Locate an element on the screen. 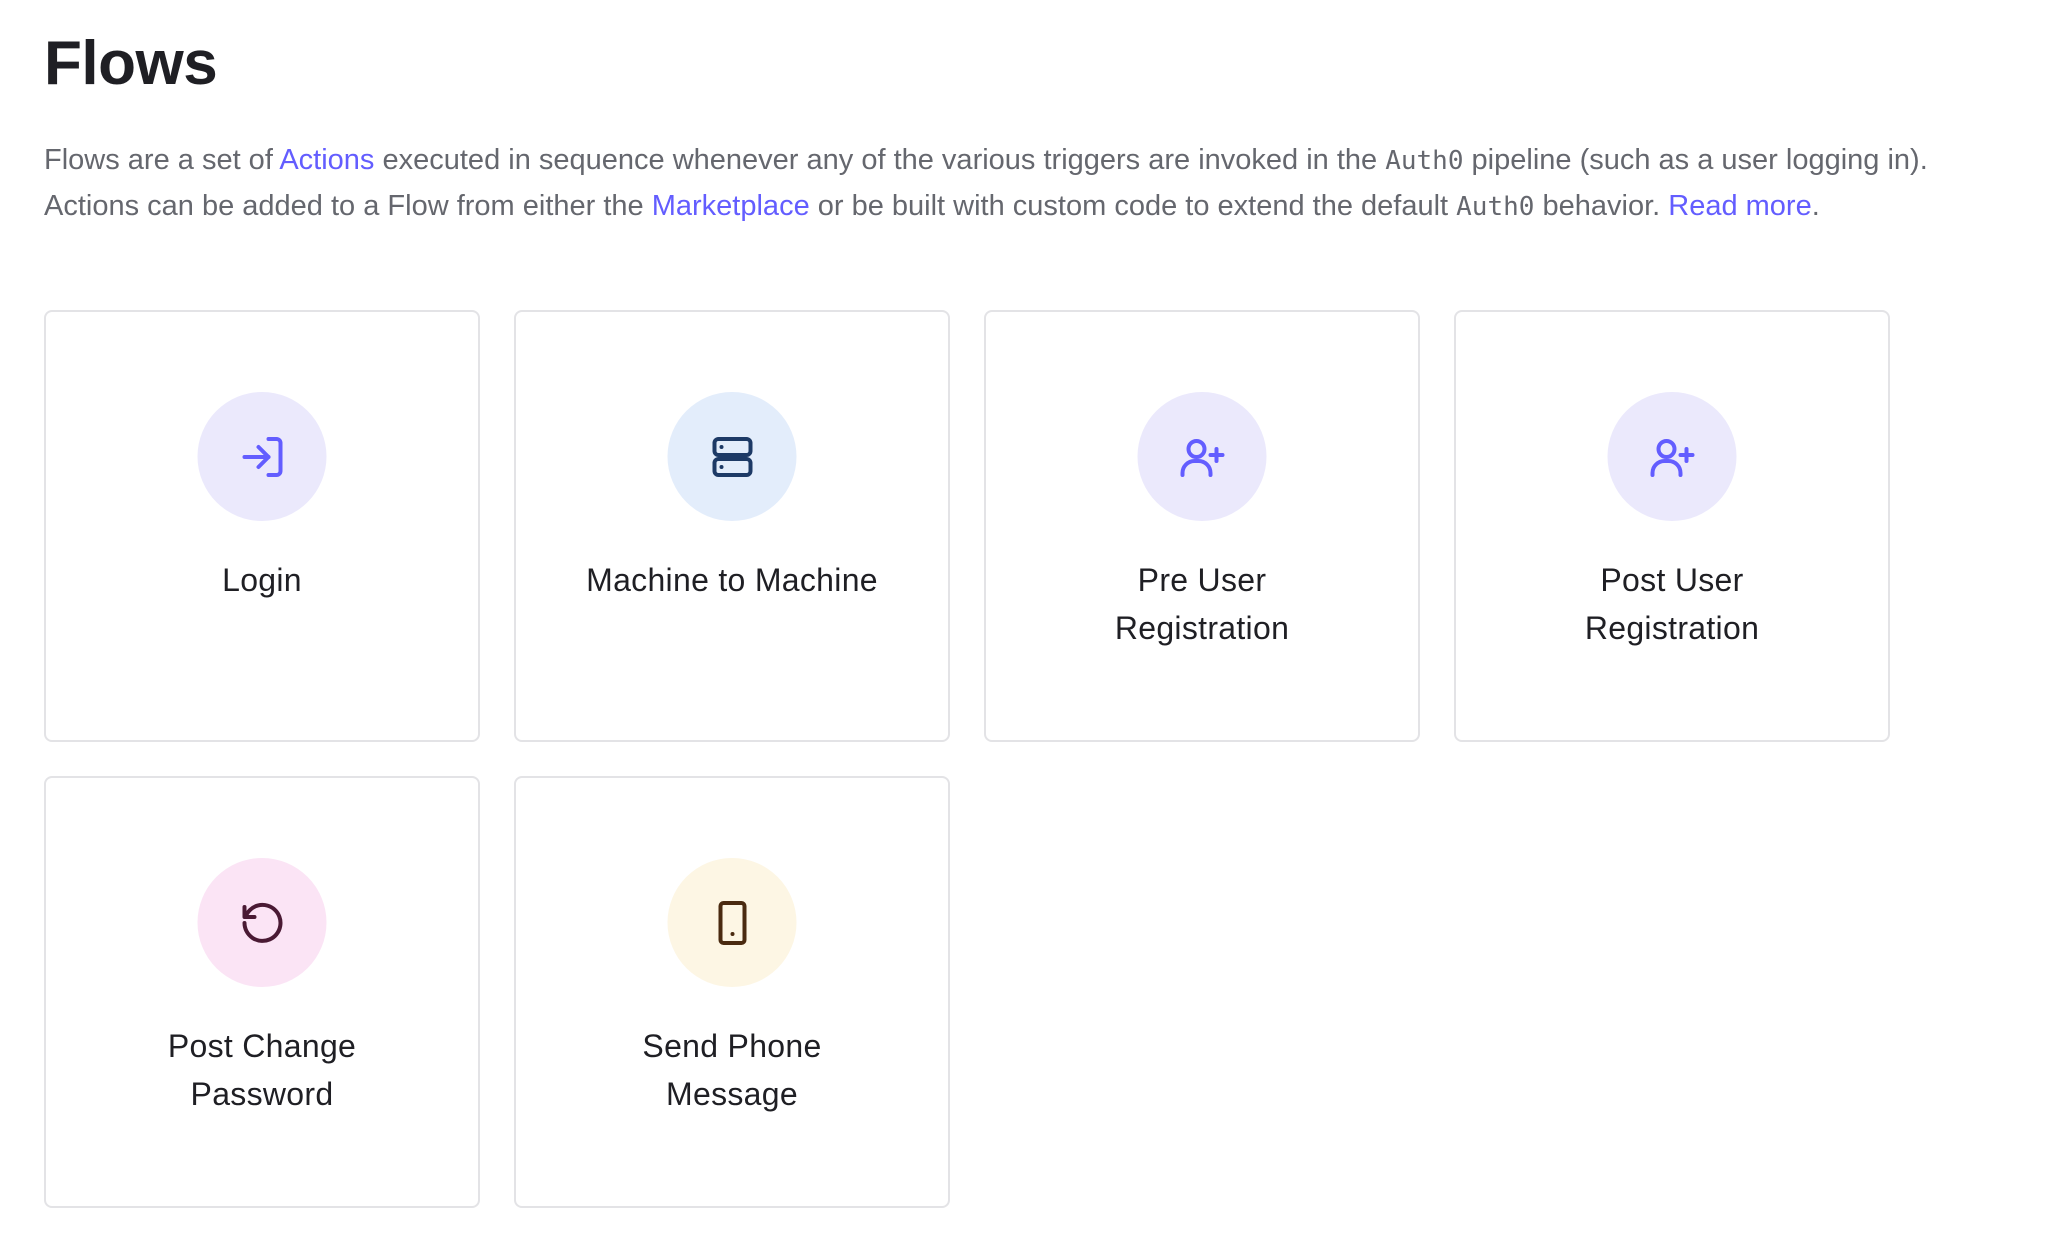 Image resolution: width=2070 pixels, height=1246 pixels. flow-card-post-change-password: Post Change Password is located at coordinates (262, 992).